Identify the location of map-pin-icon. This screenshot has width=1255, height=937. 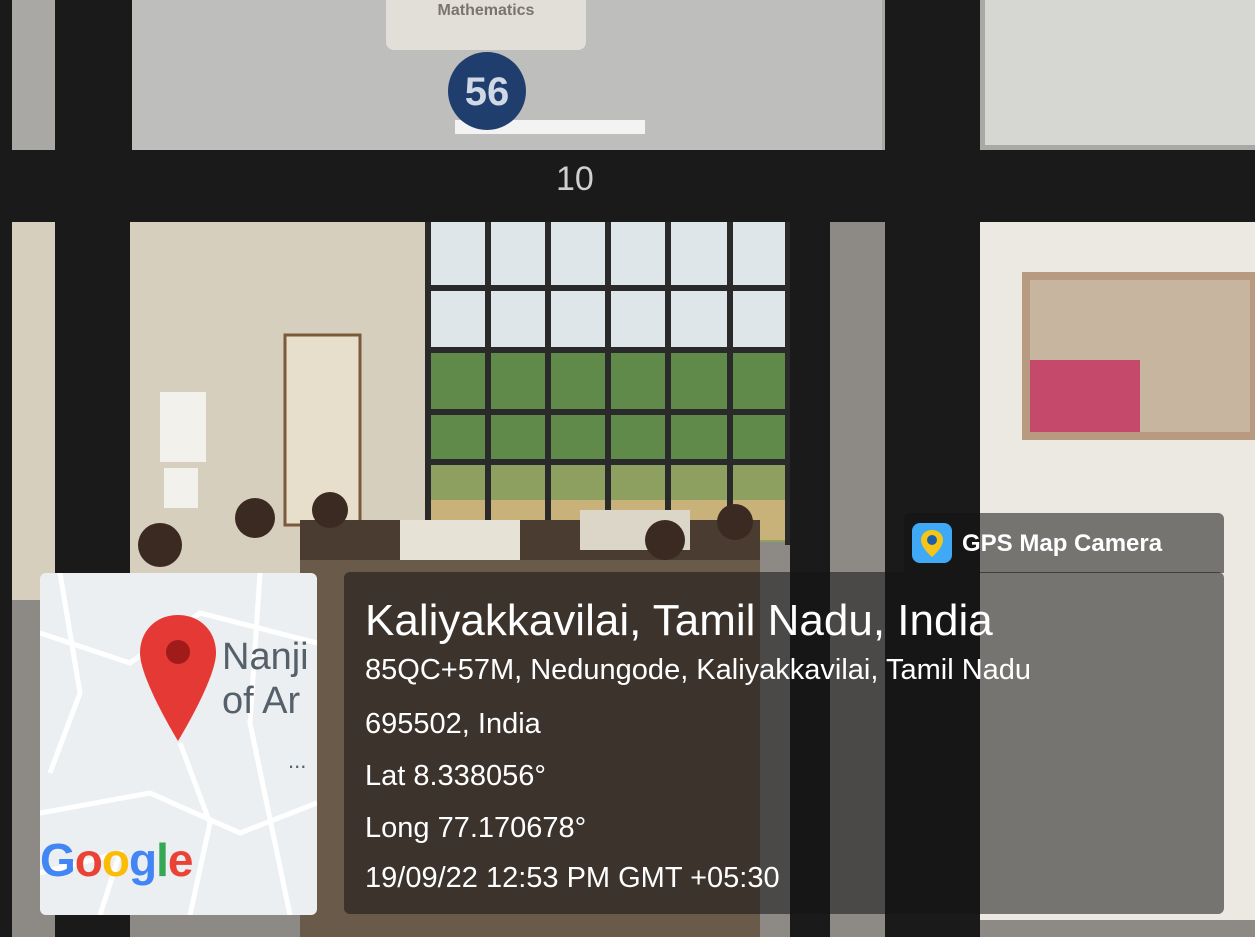
(178, 678).